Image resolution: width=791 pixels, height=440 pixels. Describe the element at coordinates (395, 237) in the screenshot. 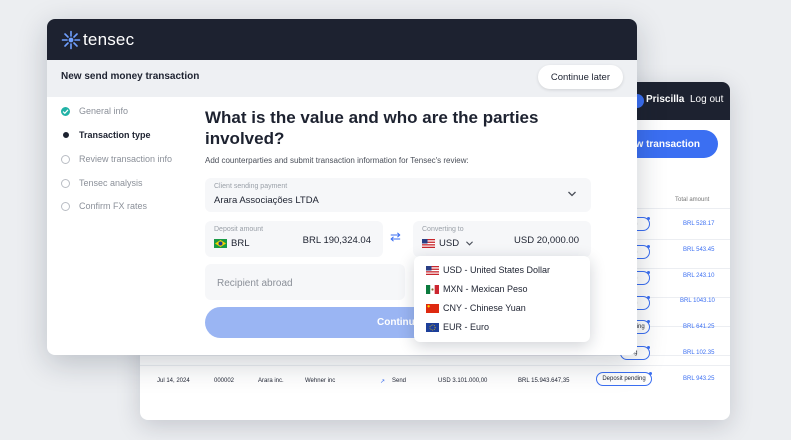

I see `swap-arrows-icon: ⇄` at that location.